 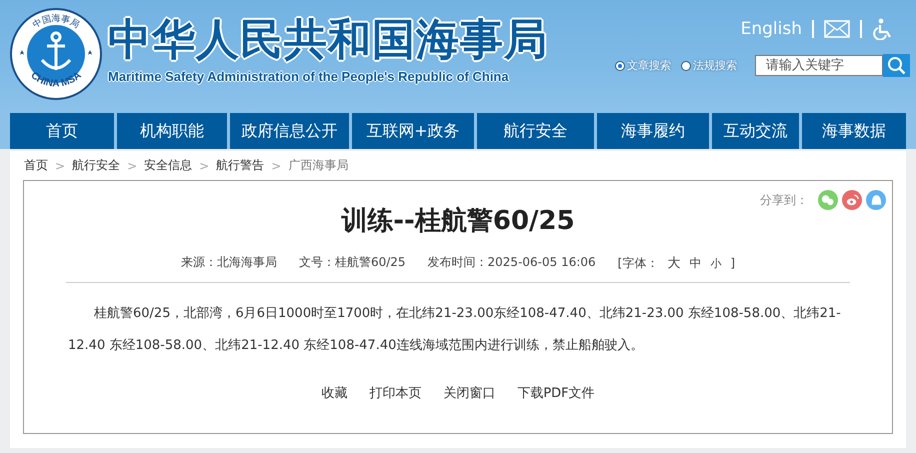 I want to click on article-source: 来源：北海海事局, so click(x=228, y=262).